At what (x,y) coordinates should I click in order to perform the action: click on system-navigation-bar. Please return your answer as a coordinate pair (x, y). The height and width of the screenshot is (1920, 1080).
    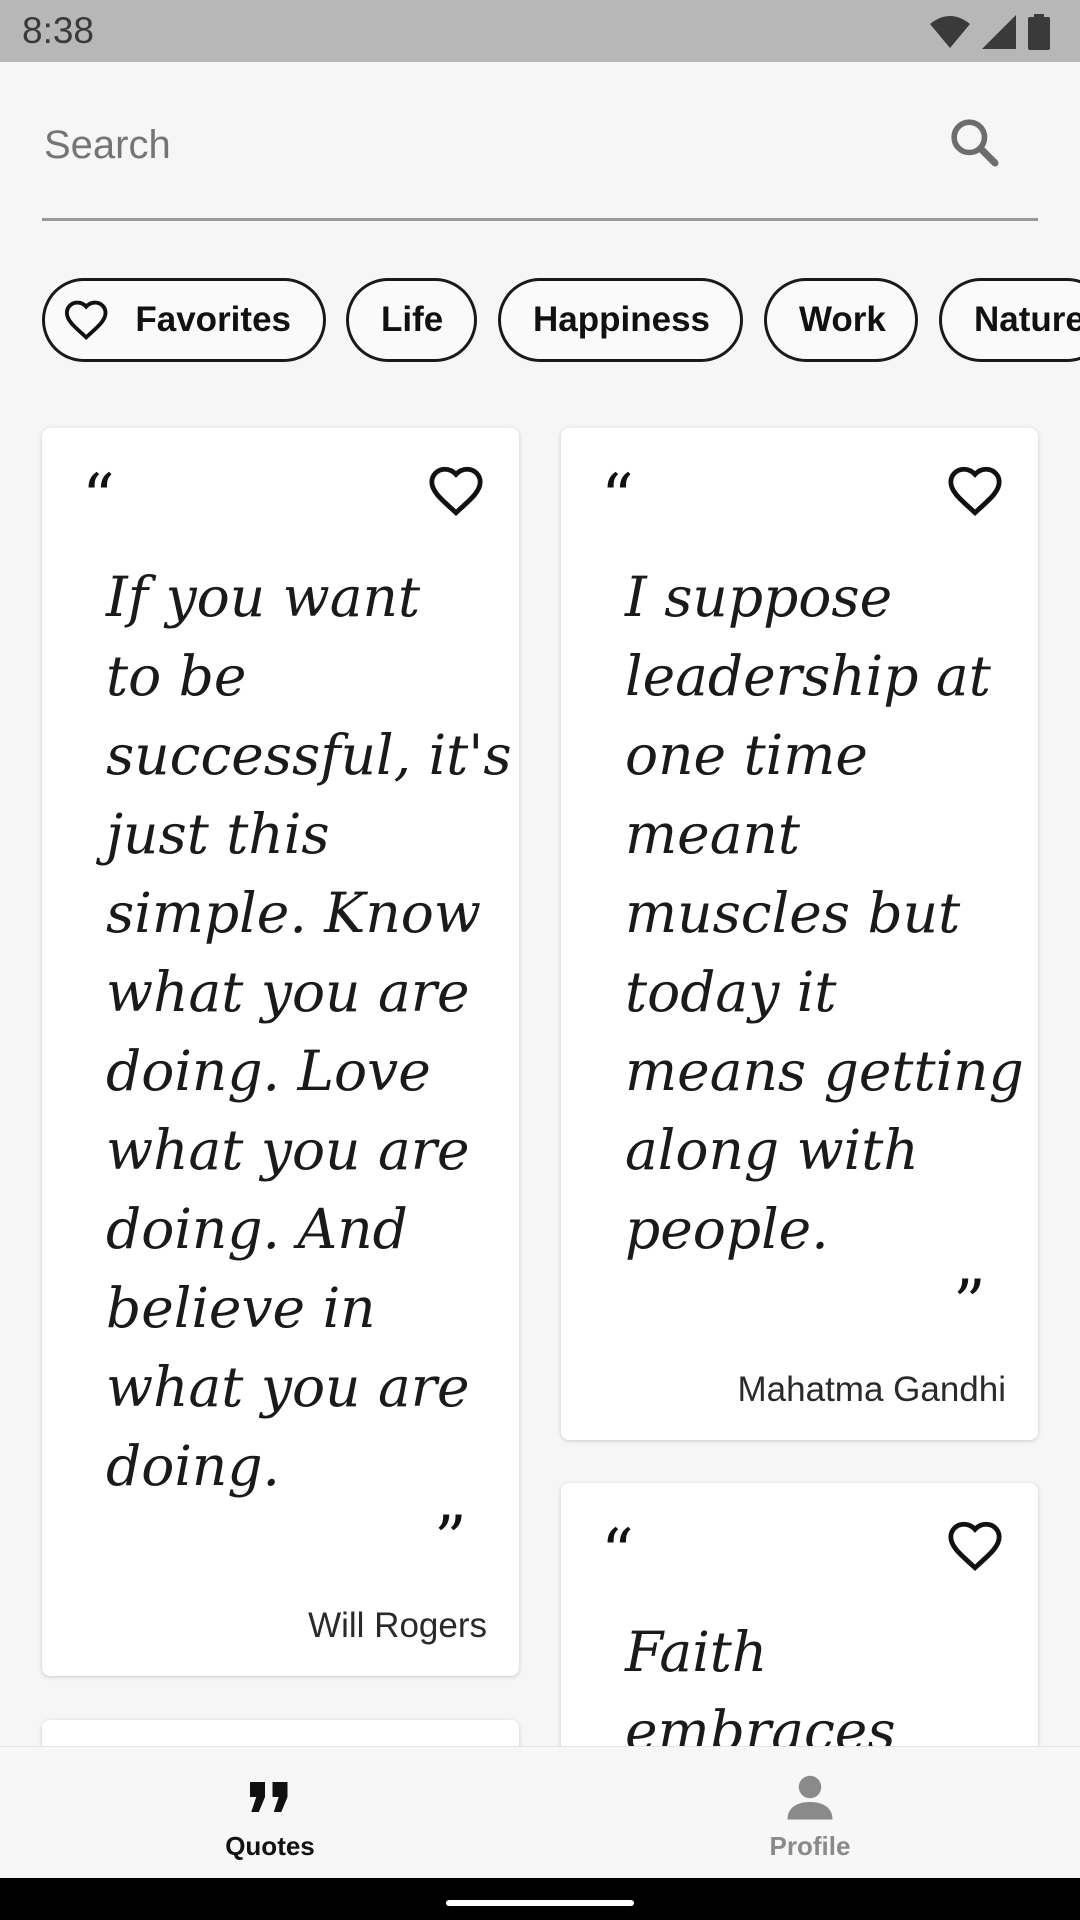
    Looking at the image, I should click on (540, 1899).